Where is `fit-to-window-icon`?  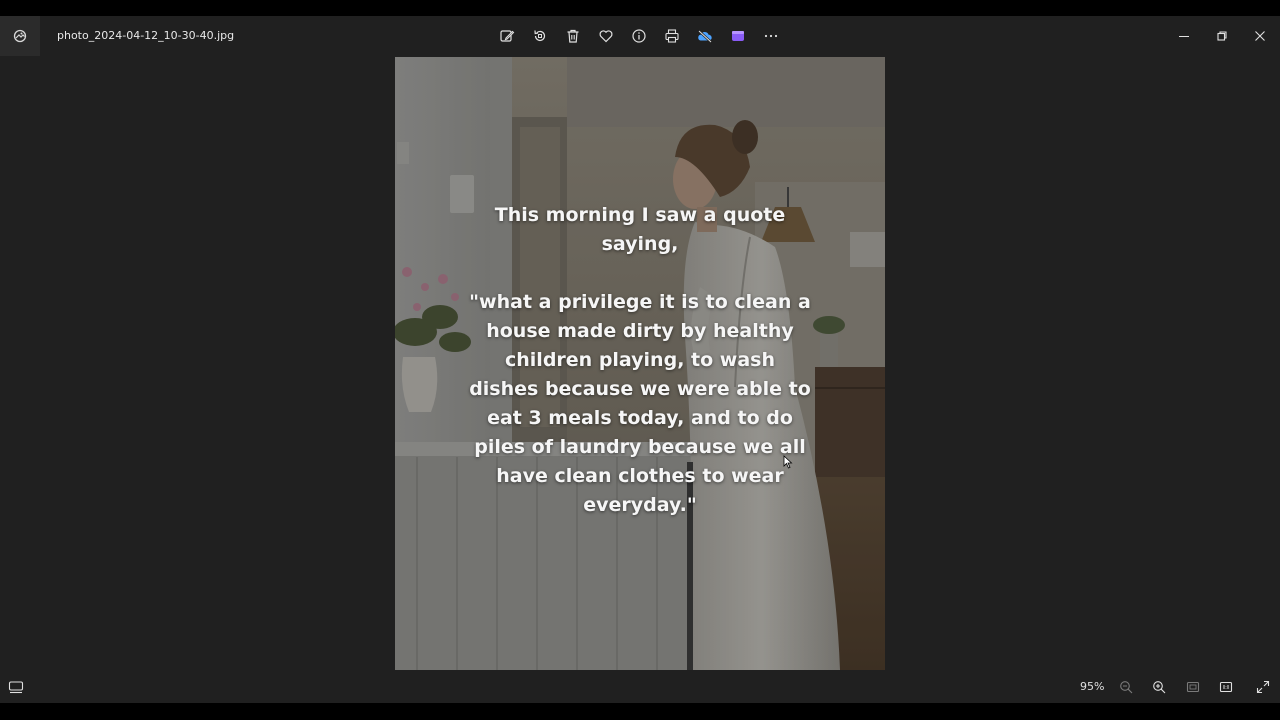 fit-to-window-icon is located at coordinates (1193, 687).